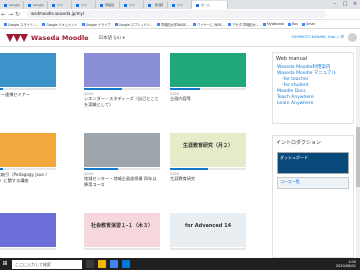 The height and width of the screenshot is (270, 360). Describe the element at coordinates (10, 14) in the screenshot. I see `forward-icon: →` at that location.